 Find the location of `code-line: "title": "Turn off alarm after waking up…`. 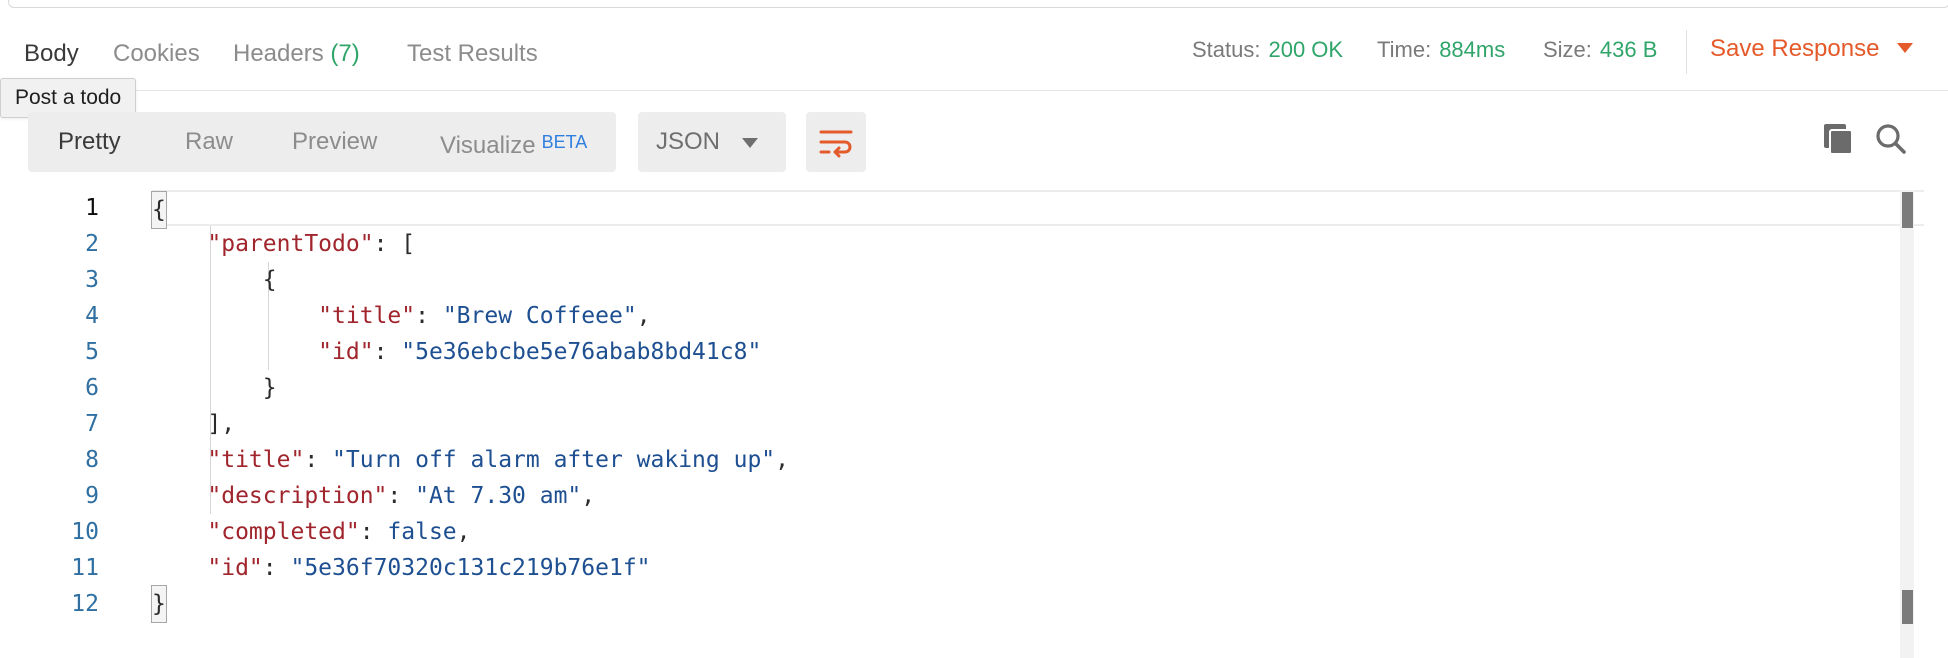

code-line: "title": "Turn off alarm after waking up… is located at coordinates (1022, 460).